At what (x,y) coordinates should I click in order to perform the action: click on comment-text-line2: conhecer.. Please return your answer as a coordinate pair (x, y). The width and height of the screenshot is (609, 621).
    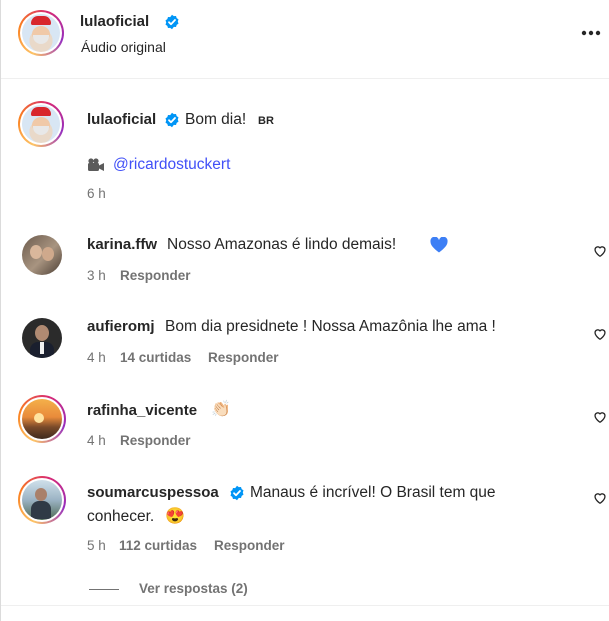
    Looking at the image, I should click on (121, 516).